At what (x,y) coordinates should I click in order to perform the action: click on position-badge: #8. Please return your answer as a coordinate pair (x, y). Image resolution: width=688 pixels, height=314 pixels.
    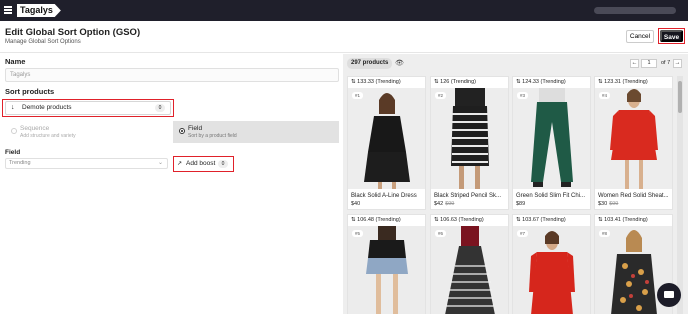
    Looking at the image, I should click on (605, 233).